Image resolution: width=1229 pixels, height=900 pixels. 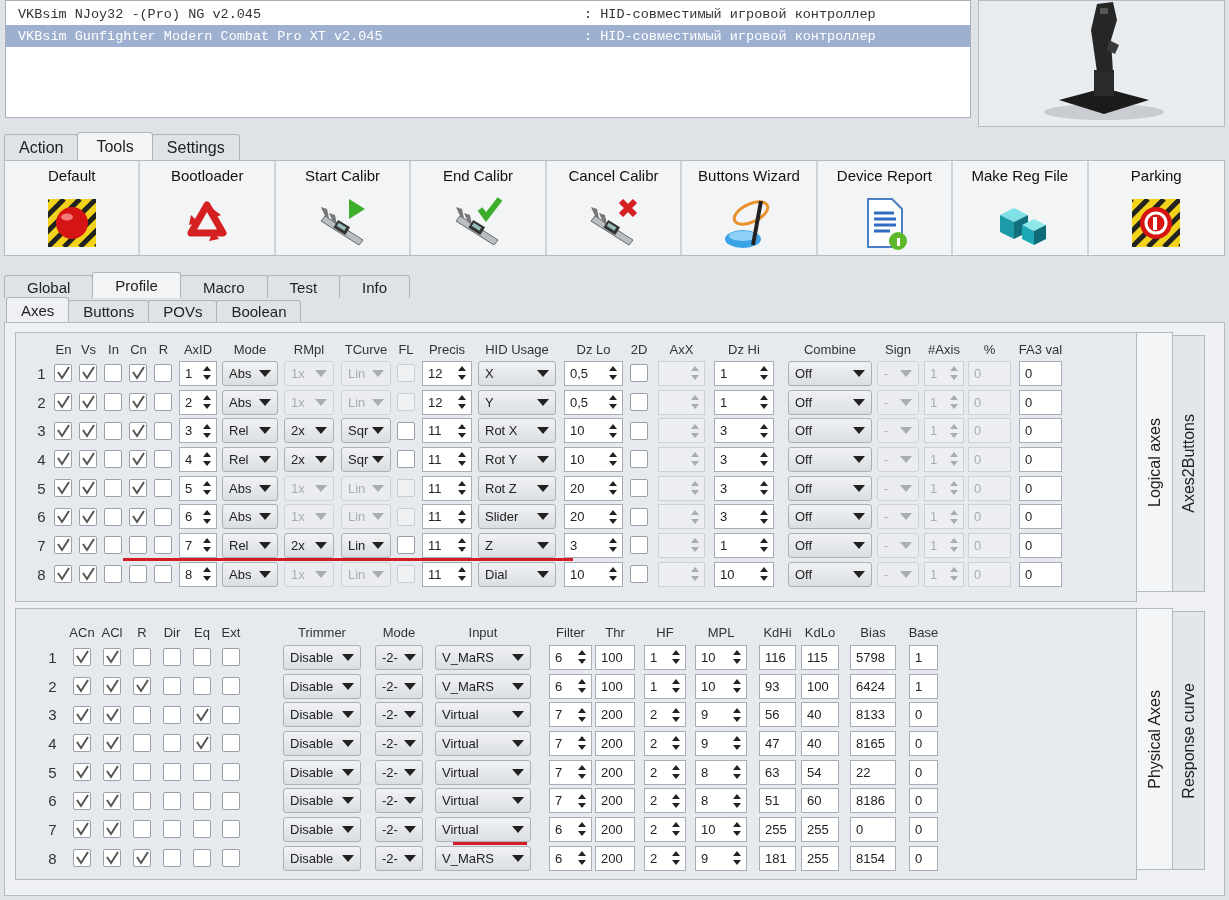 What do you see at coordinates (250, 373) in the screenshot?
I see `dropdown: Abs` at bounding box center [250, 373].